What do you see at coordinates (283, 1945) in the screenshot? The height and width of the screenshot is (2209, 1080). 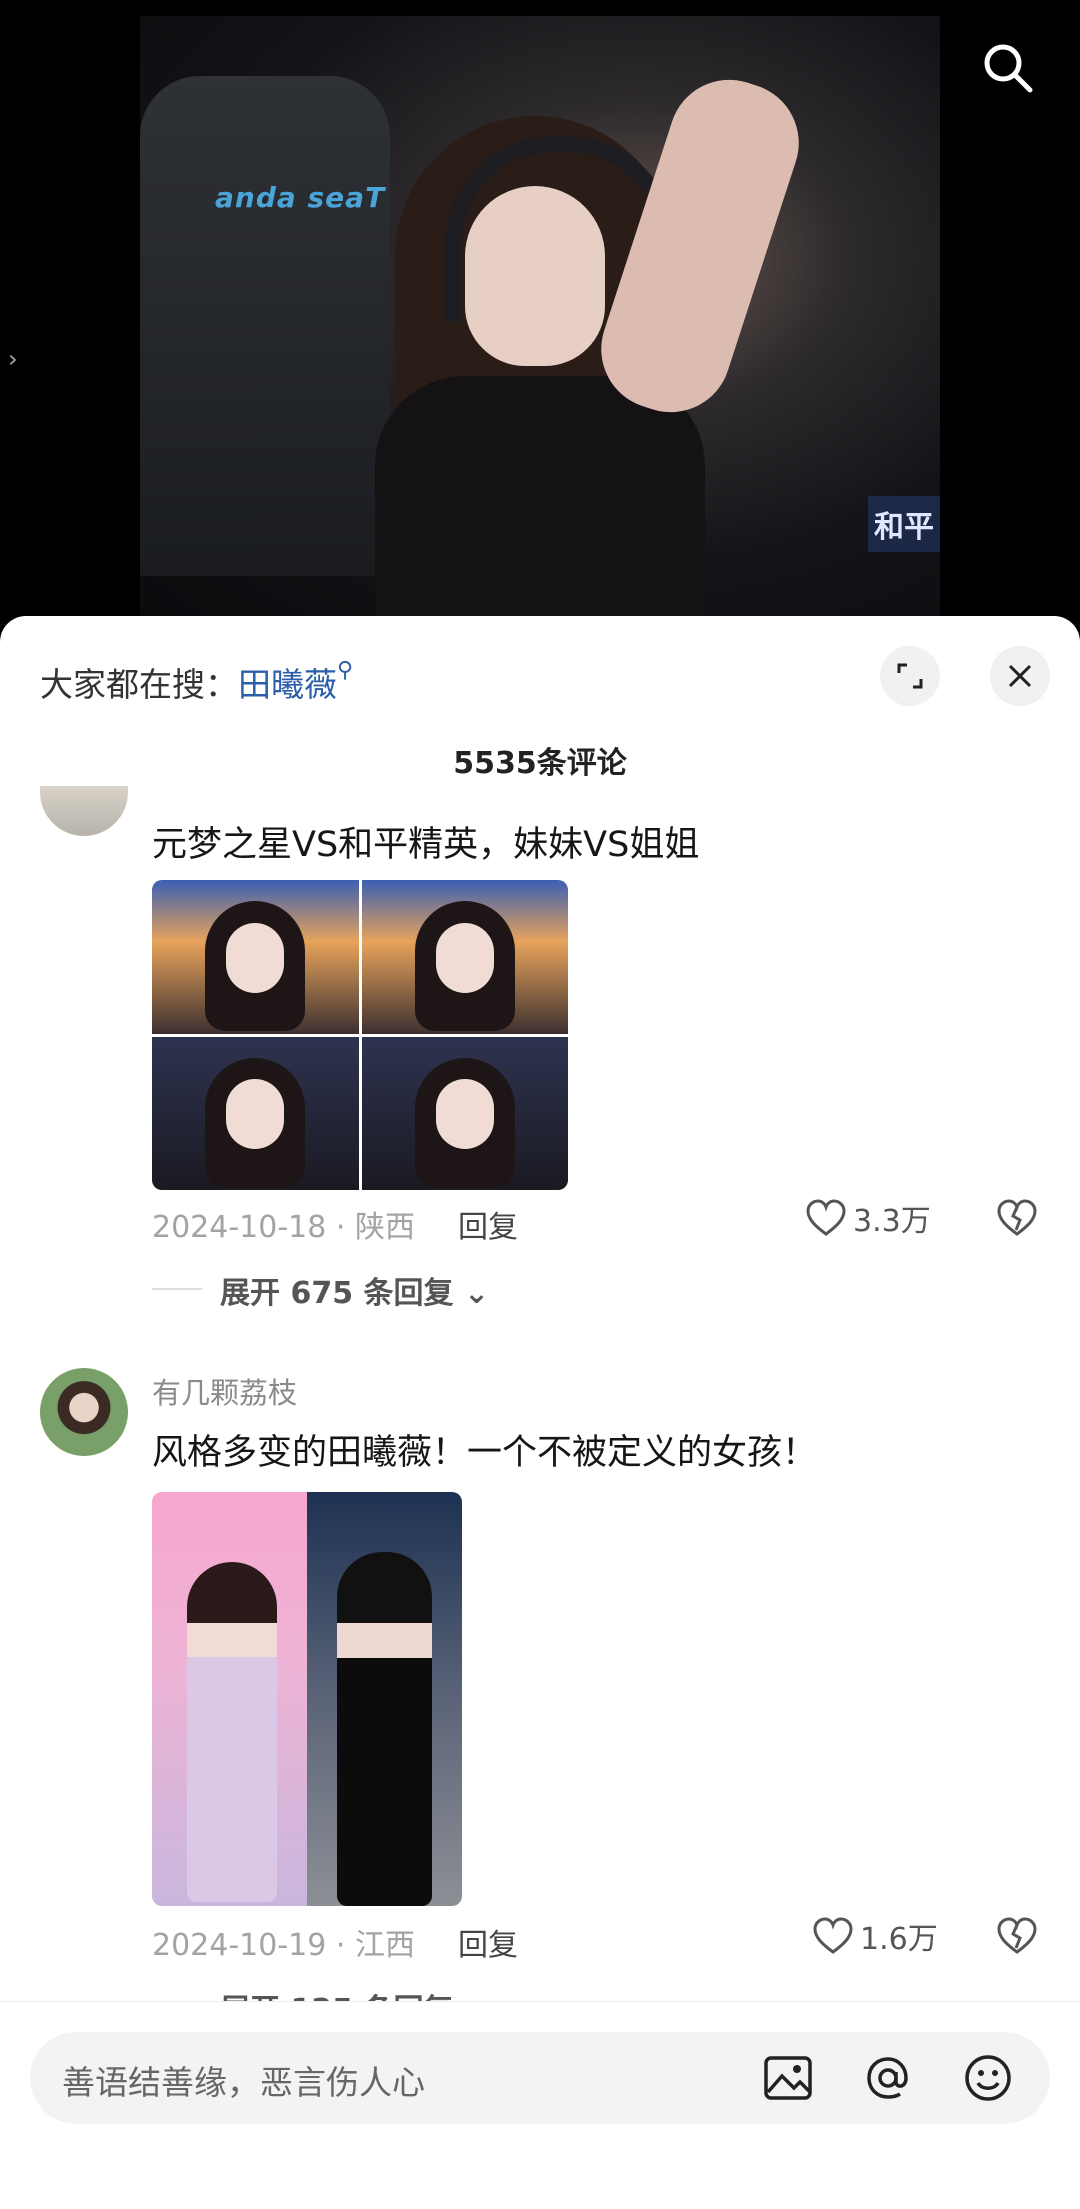 I see `comment-date-location: 2024-10-19 · 江西` at bounding box center [283, 1945].